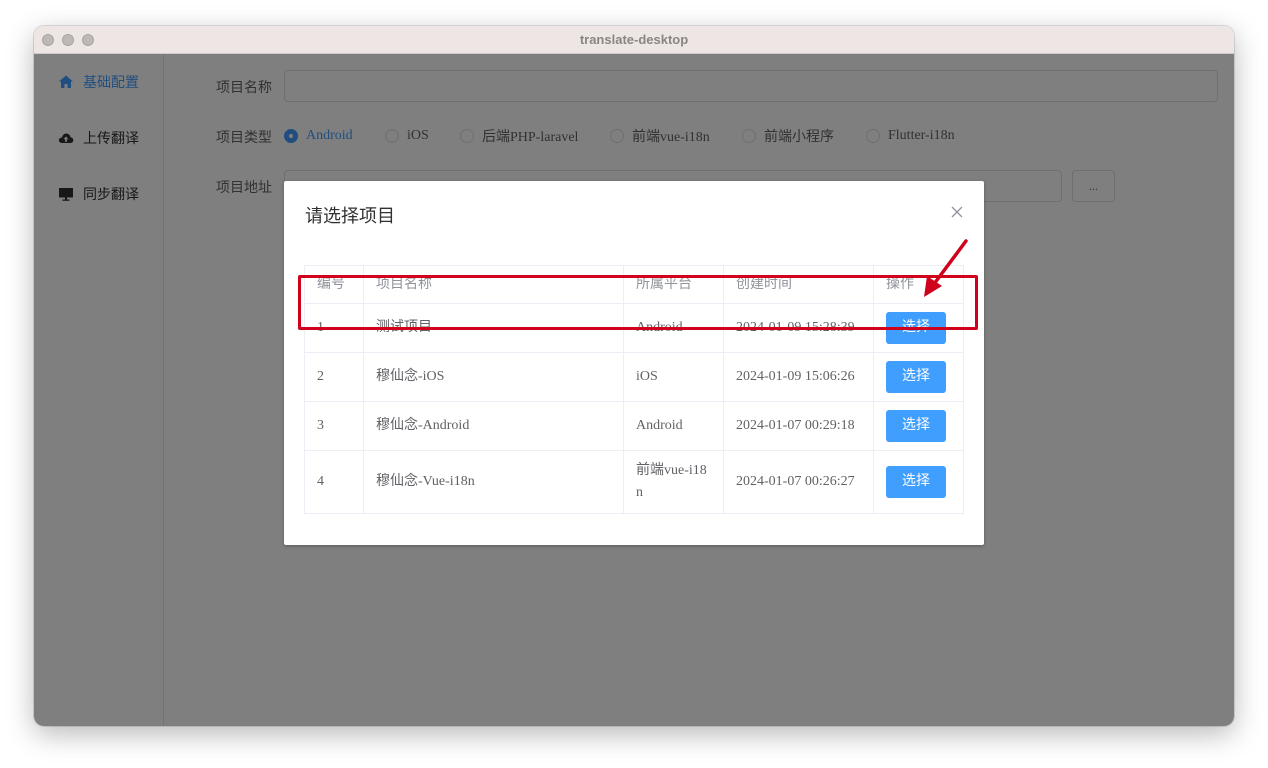 The image size is (1268, 768). Describe the element at coordinates (946, 268) in the screenshot. I see `annotation-arrow-icon` at that location.